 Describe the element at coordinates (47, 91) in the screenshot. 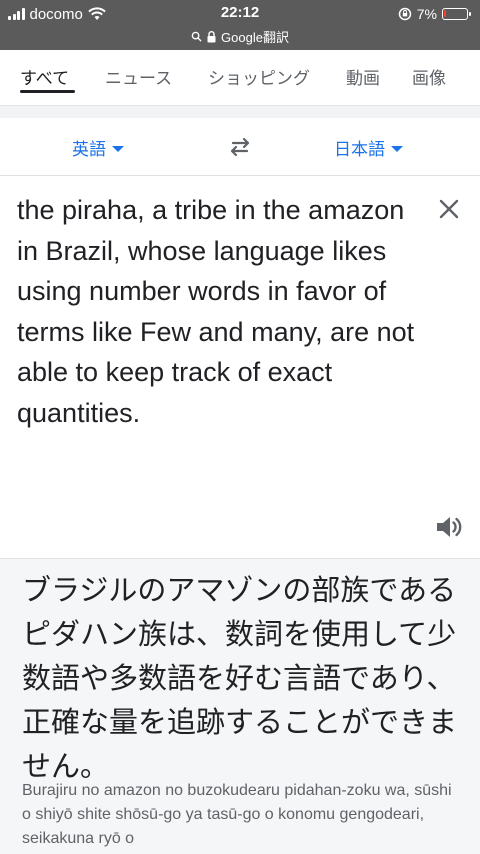

I see `active-tab-indicator` at that location.